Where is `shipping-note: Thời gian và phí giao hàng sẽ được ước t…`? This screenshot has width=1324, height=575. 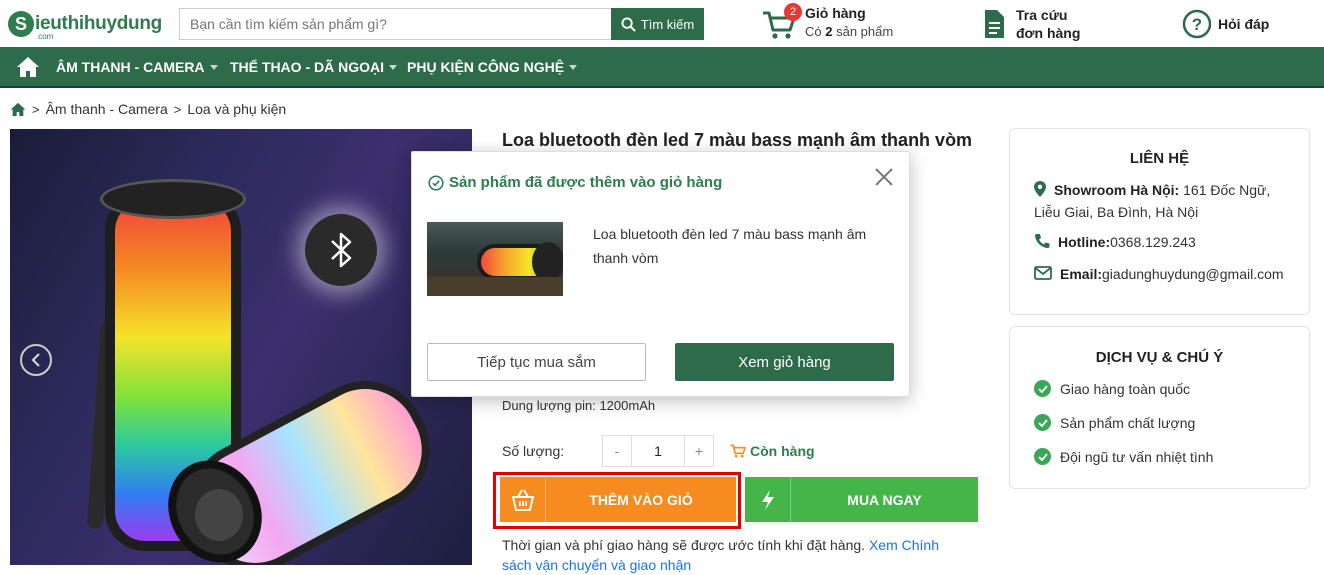 shipping-note: Thời gian và phí giao hàng sẽ được ước t… is located at coordinates (720, 555).